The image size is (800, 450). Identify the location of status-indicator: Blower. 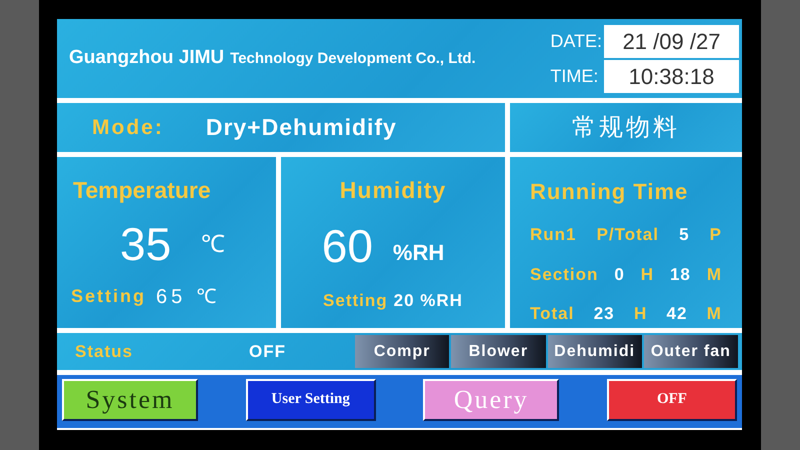
(498, 351).